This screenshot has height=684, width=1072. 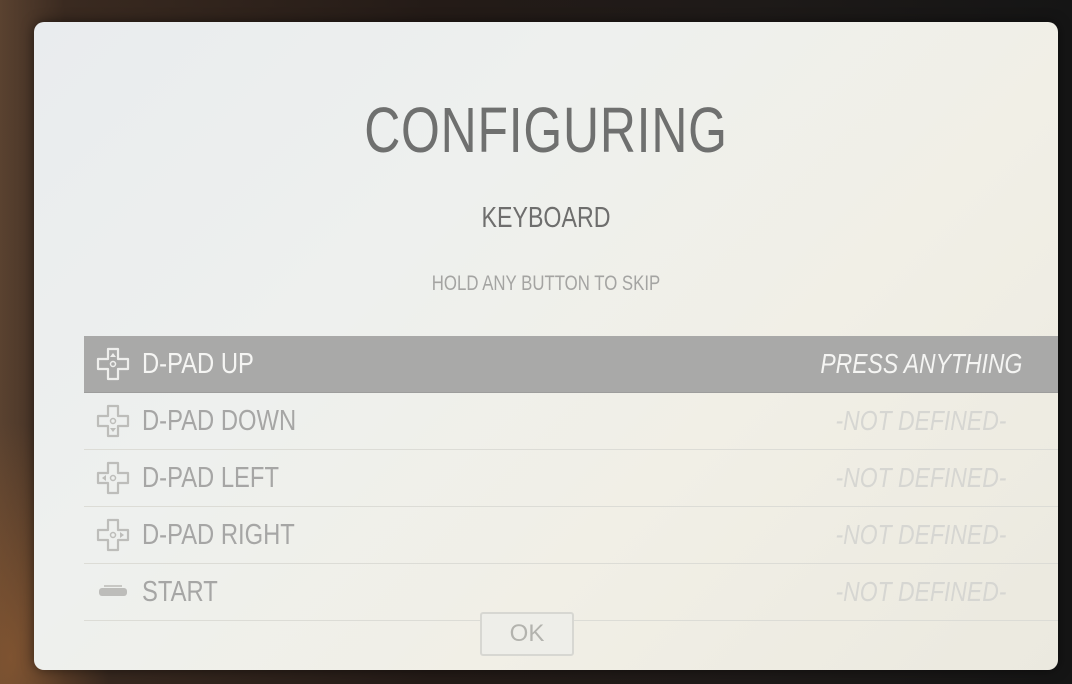 I want to click on input-row-dpad-down: D-PAD DOWN -NOT DEFINED-, so click(x=571, y=421).